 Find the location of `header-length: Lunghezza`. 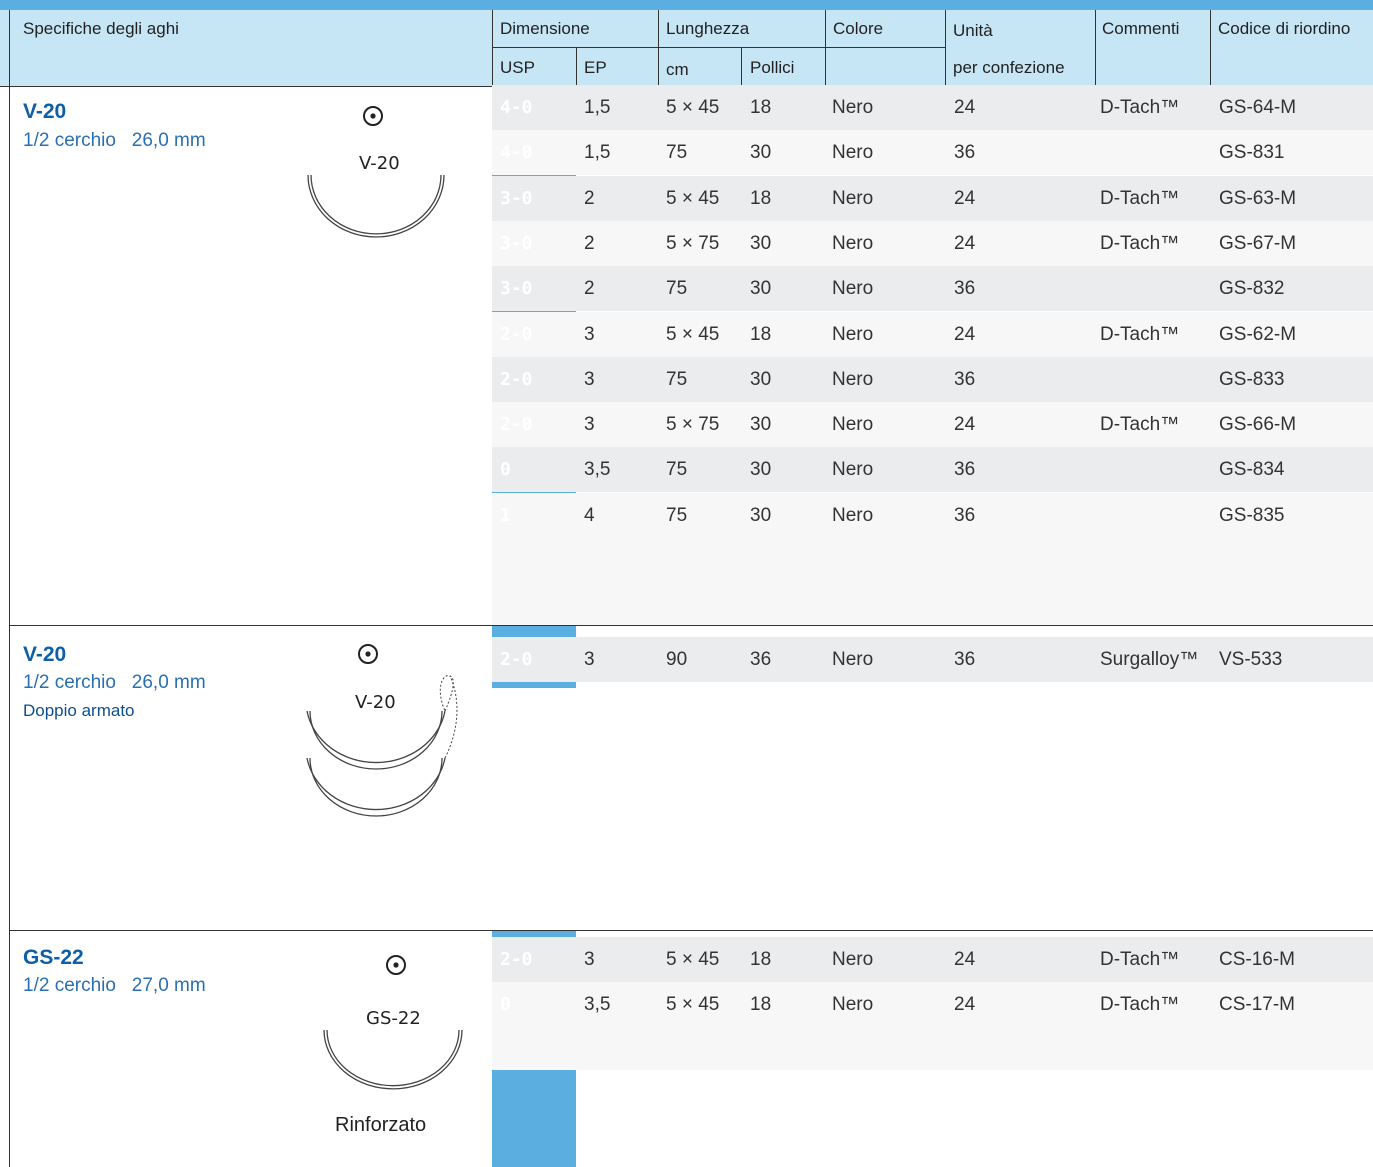

header-length: Lunghezza is located at coordinates (708, 28).